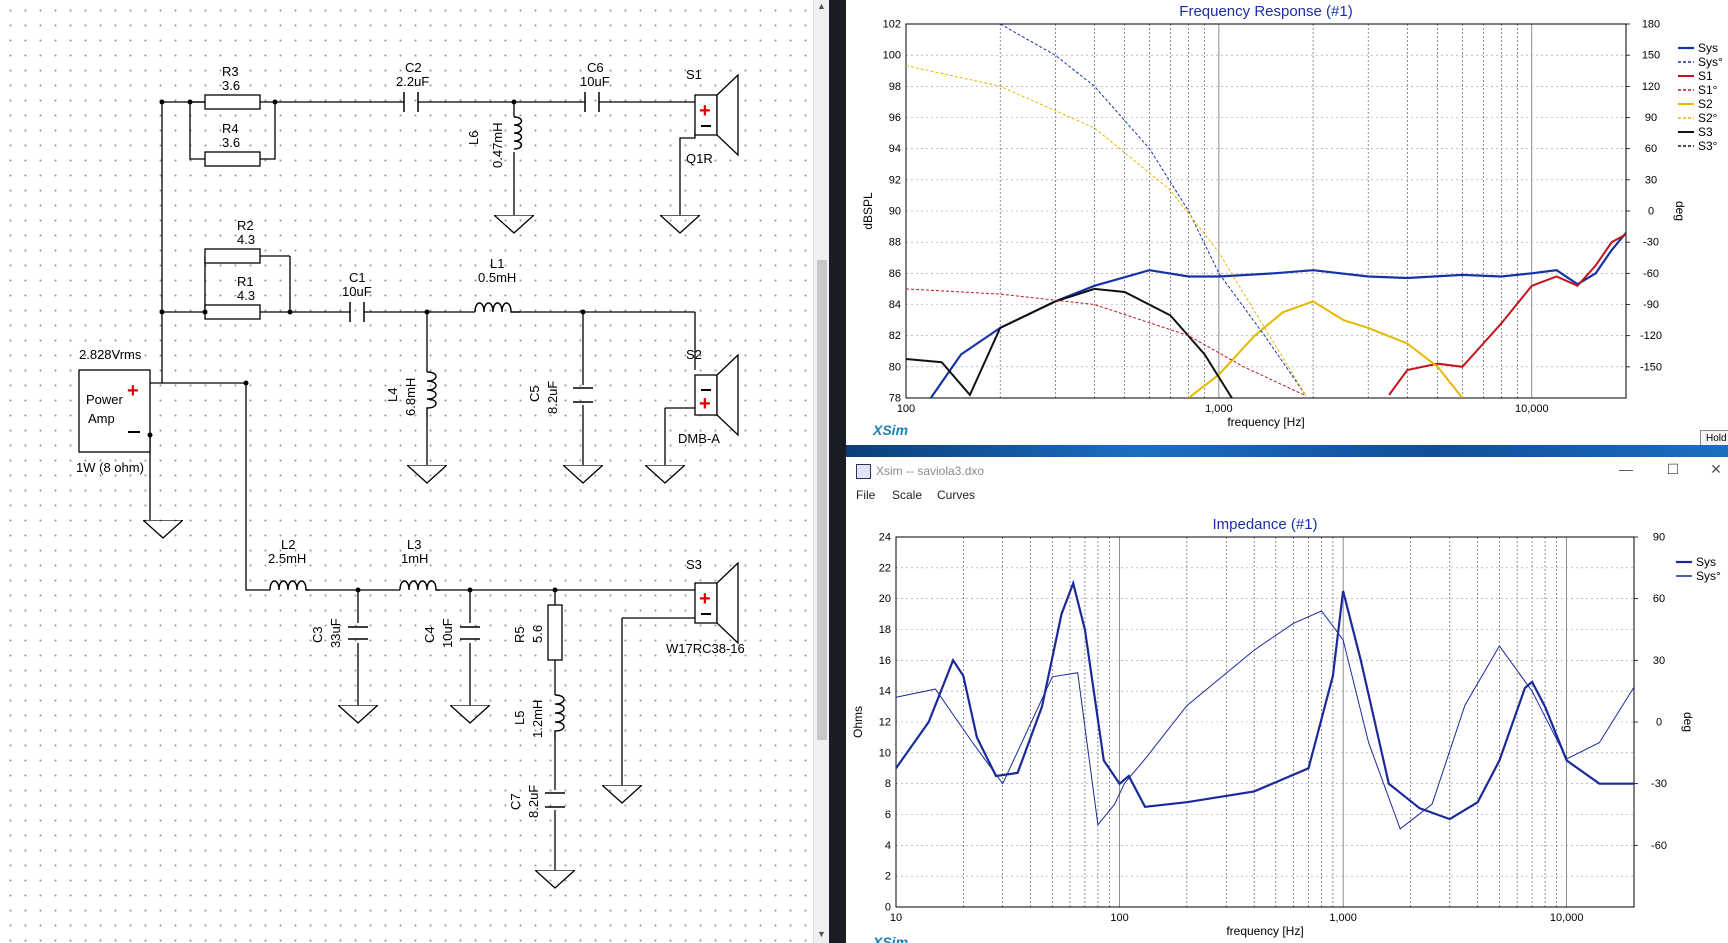  Describe the element at coordinates (895, 274) in the screenshot. I see `y-tick-label: 86` at that location.